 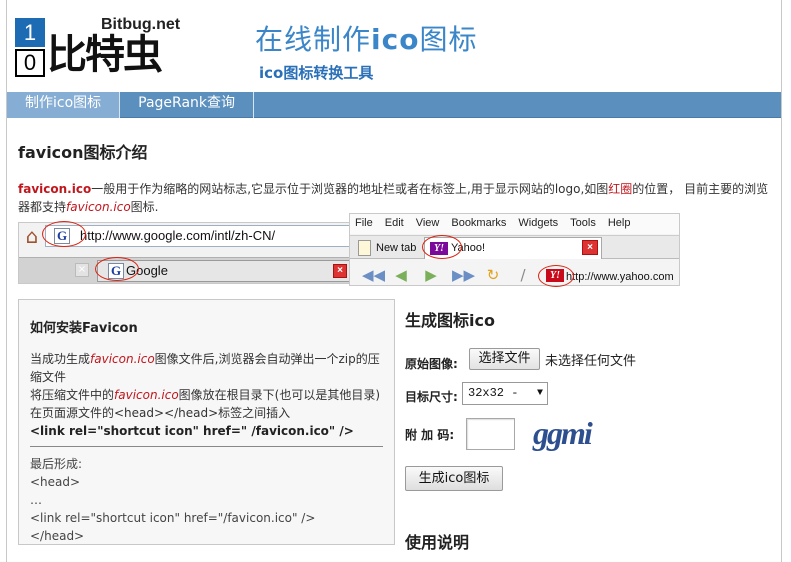 I want to click on site-logo: 1 0 Bitbug.net 比特虫, so click(x=102, y=48).